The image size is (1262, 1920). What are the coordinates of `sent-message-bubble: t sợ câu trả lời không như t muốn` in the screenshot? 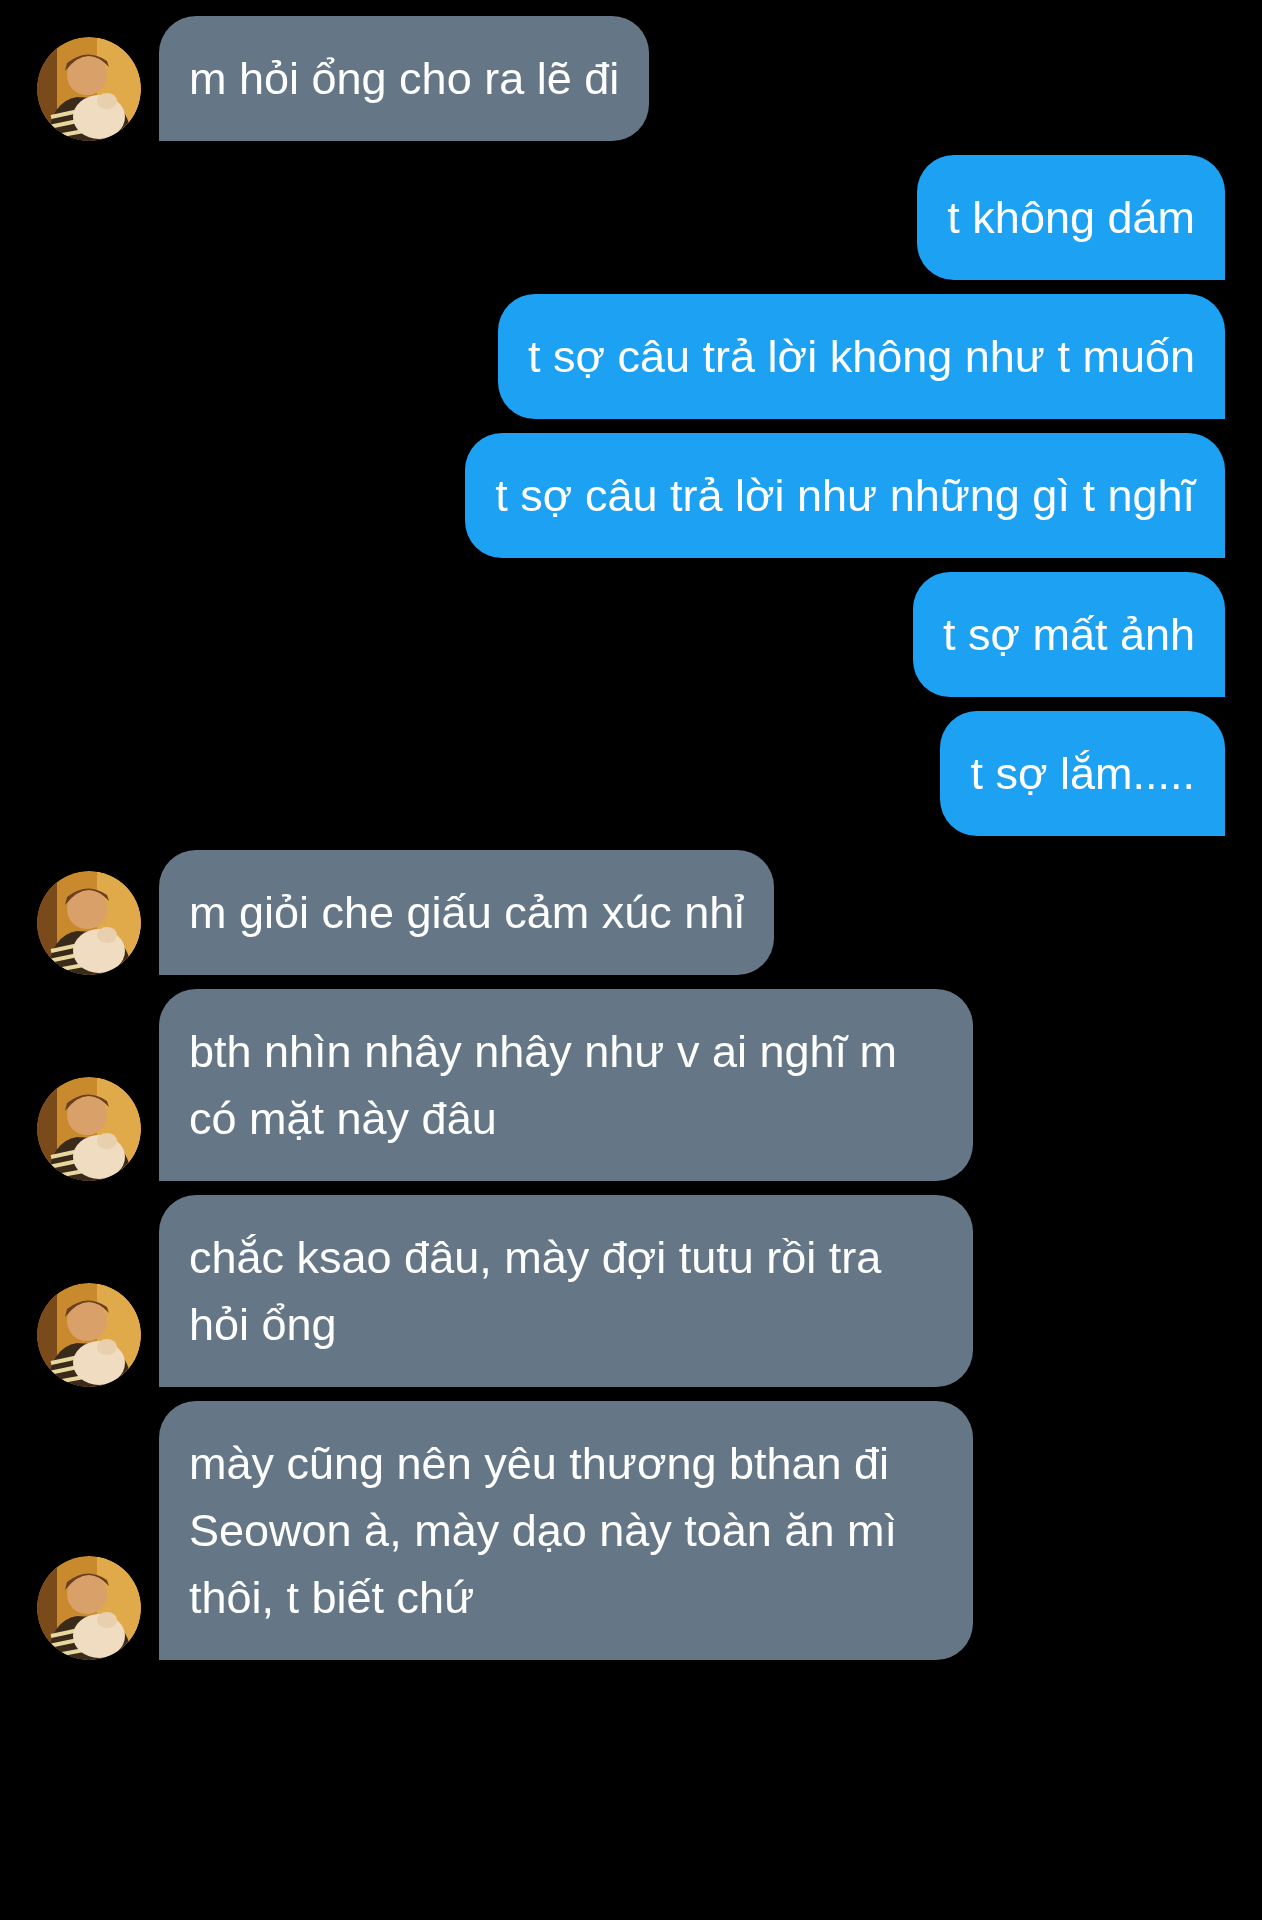 It's located at (861, 356).